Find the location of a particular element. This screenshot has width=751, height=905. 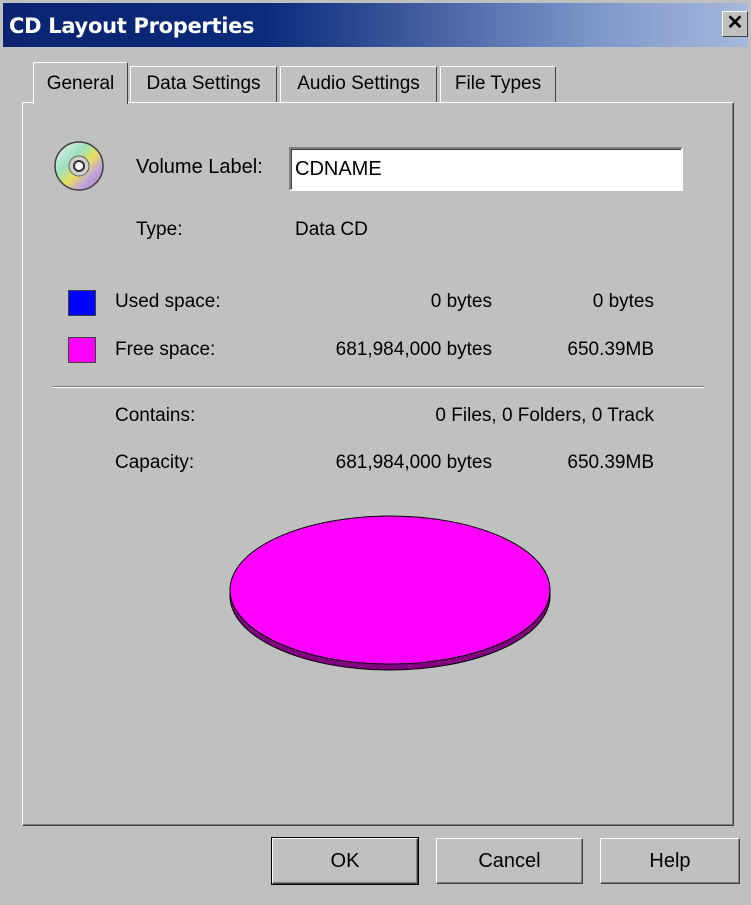

volume-label-input is located at coordinates (486, 169).